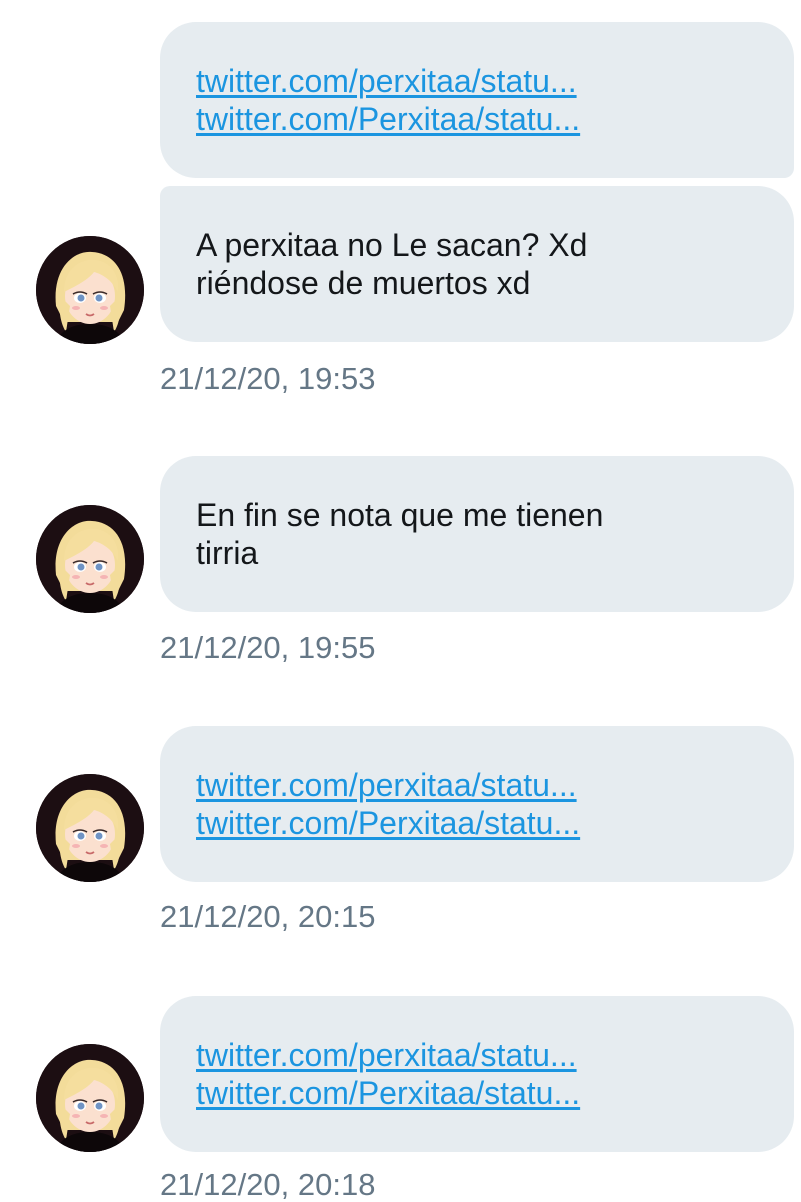  What do you see at coordinates (268, 1184) in the screenshot?
I see `message-timestamp: 21/12/20, 20:18` at bounding box center [268, 1184].